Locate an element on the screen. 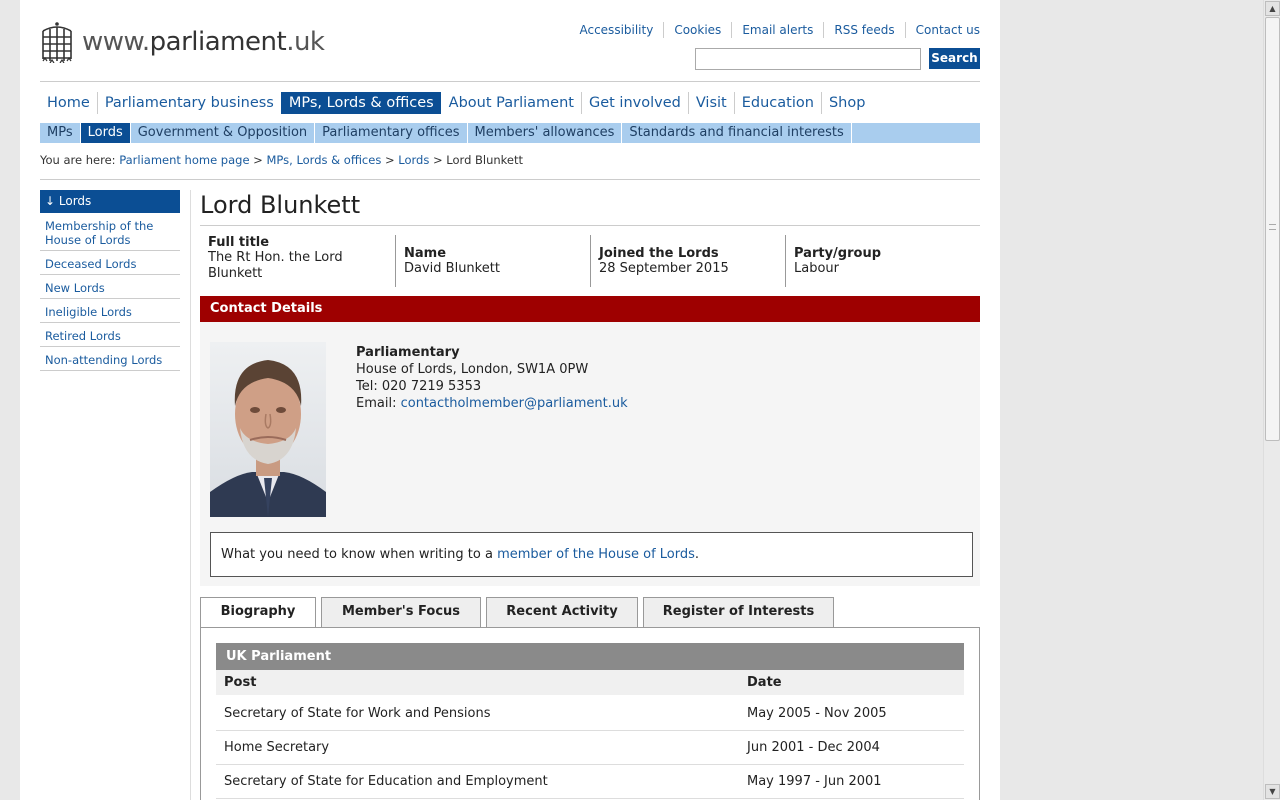 This screenshot has height=800, width=1280. fact-label: Full title is located at coordinates (239, 242).